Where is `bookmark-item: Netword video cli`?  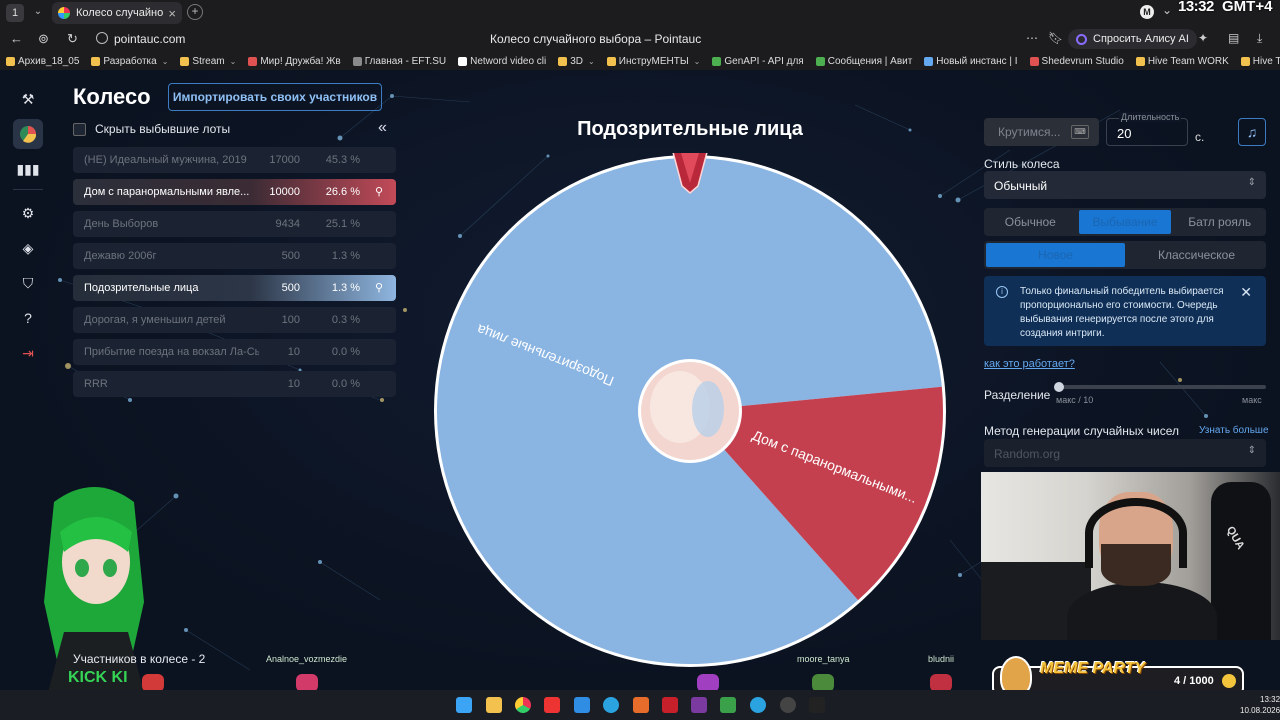
bookmark-item: Netword video cli is located at coordinates (502, 61).